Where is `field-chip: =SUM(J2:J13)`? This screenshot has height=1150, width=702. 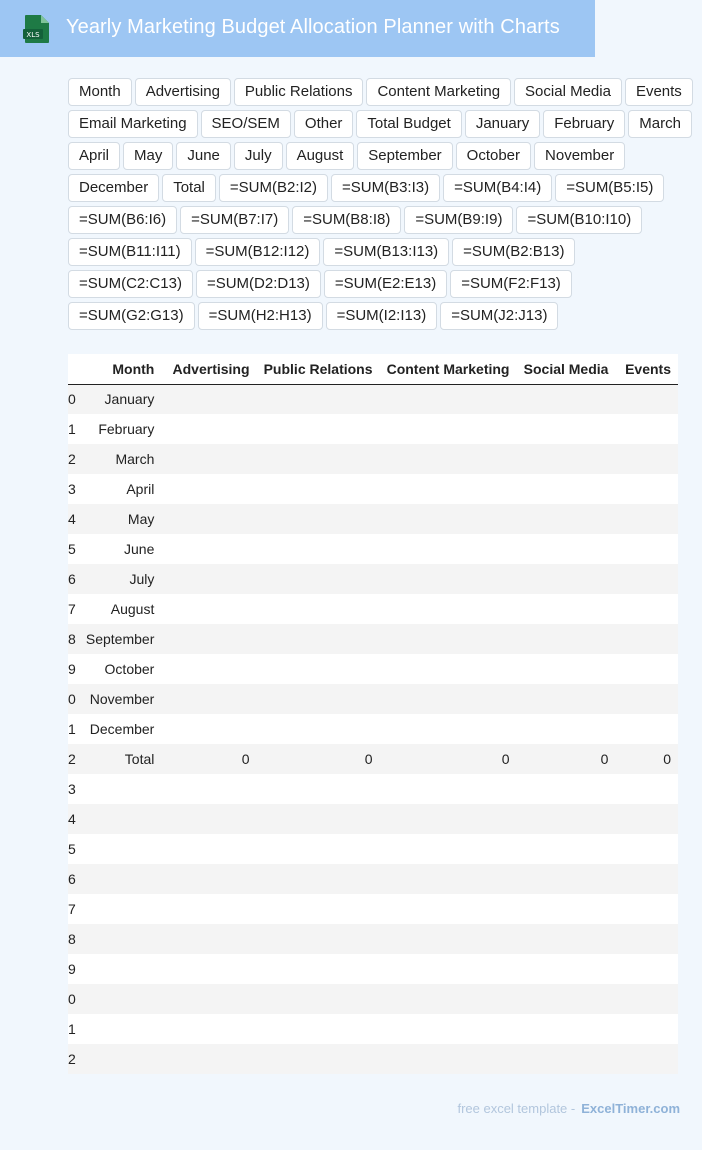 field-chip: =SUM(J2:J13) is located at coordinates (499, 316).